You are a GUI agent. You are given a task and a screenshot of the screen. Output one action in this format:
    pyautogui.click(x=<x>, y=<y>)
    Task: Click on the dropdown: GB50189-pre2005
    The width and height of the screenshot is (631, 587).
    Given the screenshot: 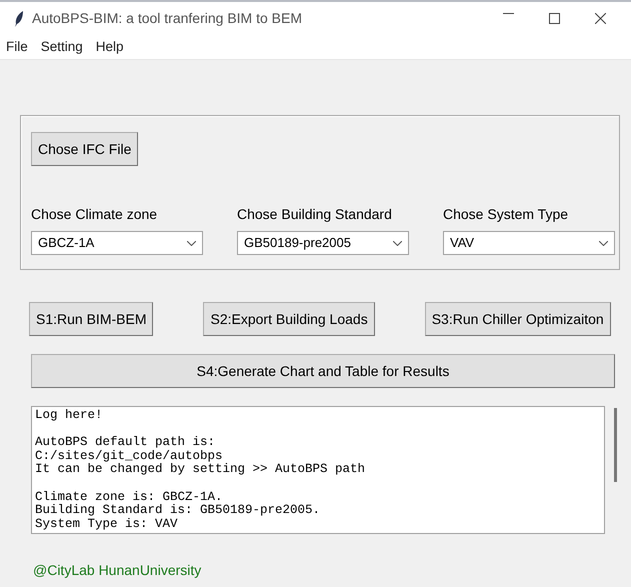 What is the action you would take?
    pyautogui.click(x=323, y=243)
    